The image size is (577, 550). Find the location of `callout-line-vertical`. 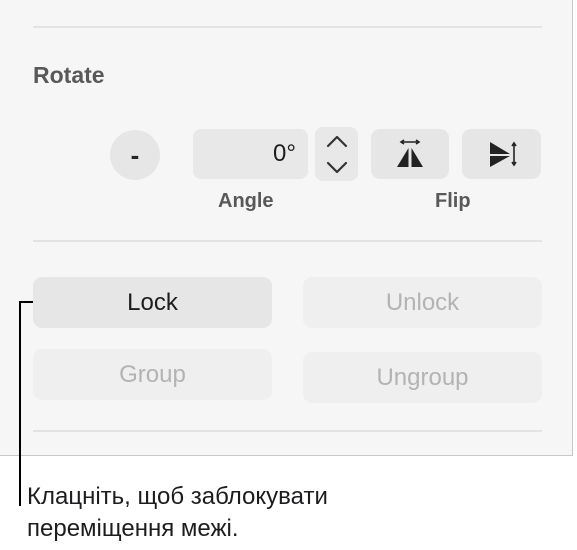

callout-line-vertical is located at coordinates (20, 403).